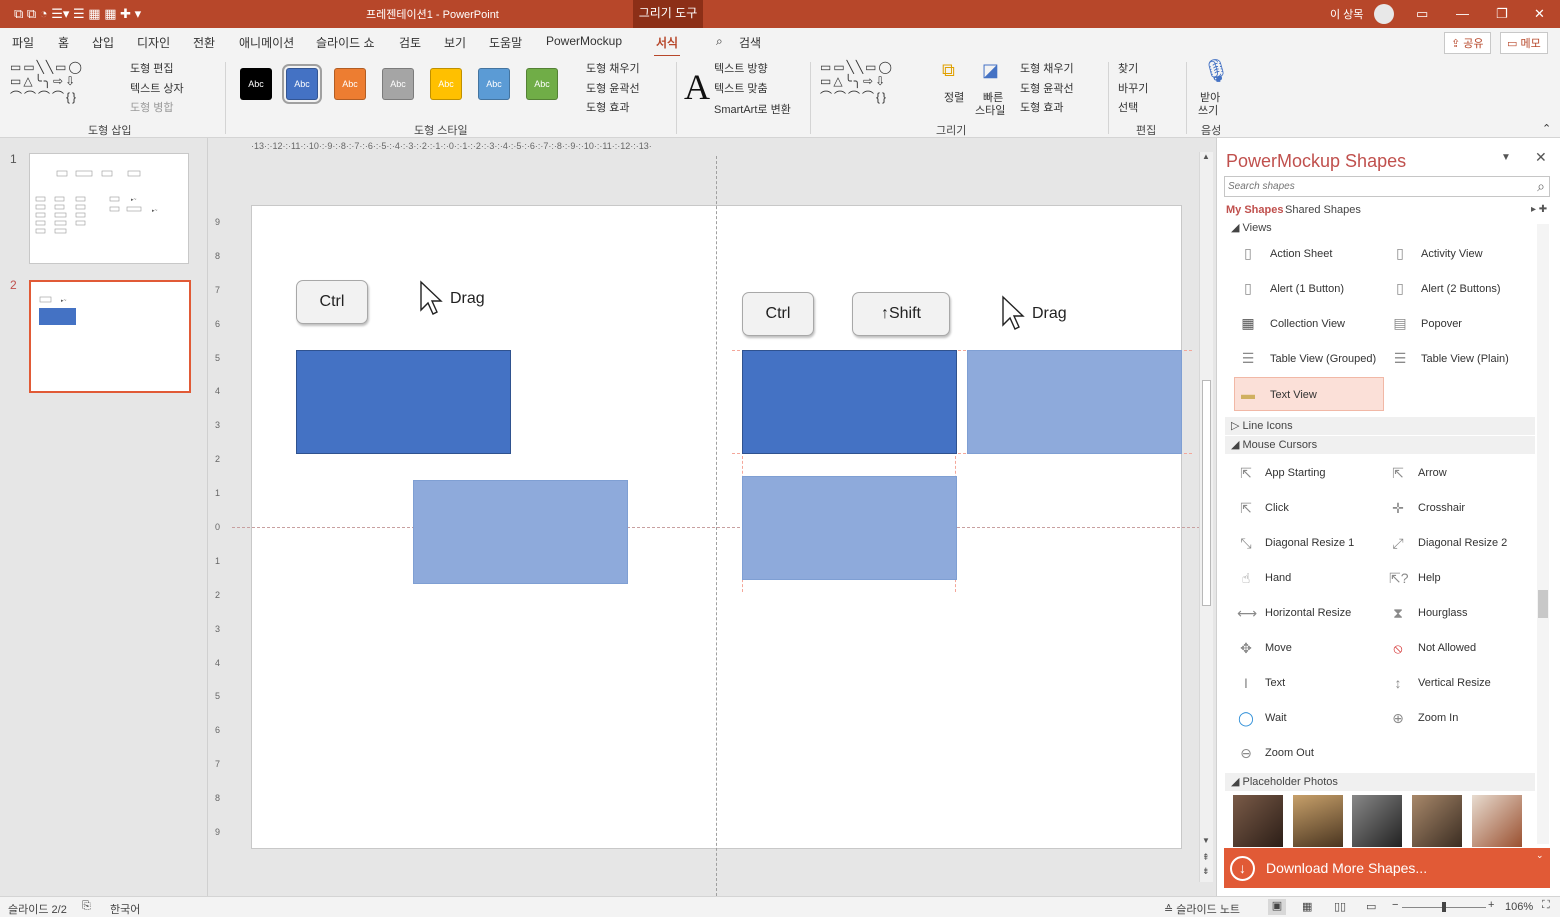 The width and height of the screenshot is (1560, 917). Describe the element at coordinates (1323, 210) in the screenshot. I see `tab-shared-shapes: Shared Shapes` at that location.